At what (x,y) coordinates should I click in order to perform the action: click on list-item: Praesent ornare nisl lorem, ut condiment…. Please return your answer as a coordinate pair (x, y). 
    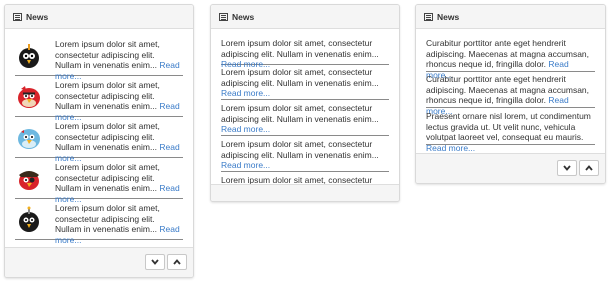
    Looking at the image, I should click on (510, 132).